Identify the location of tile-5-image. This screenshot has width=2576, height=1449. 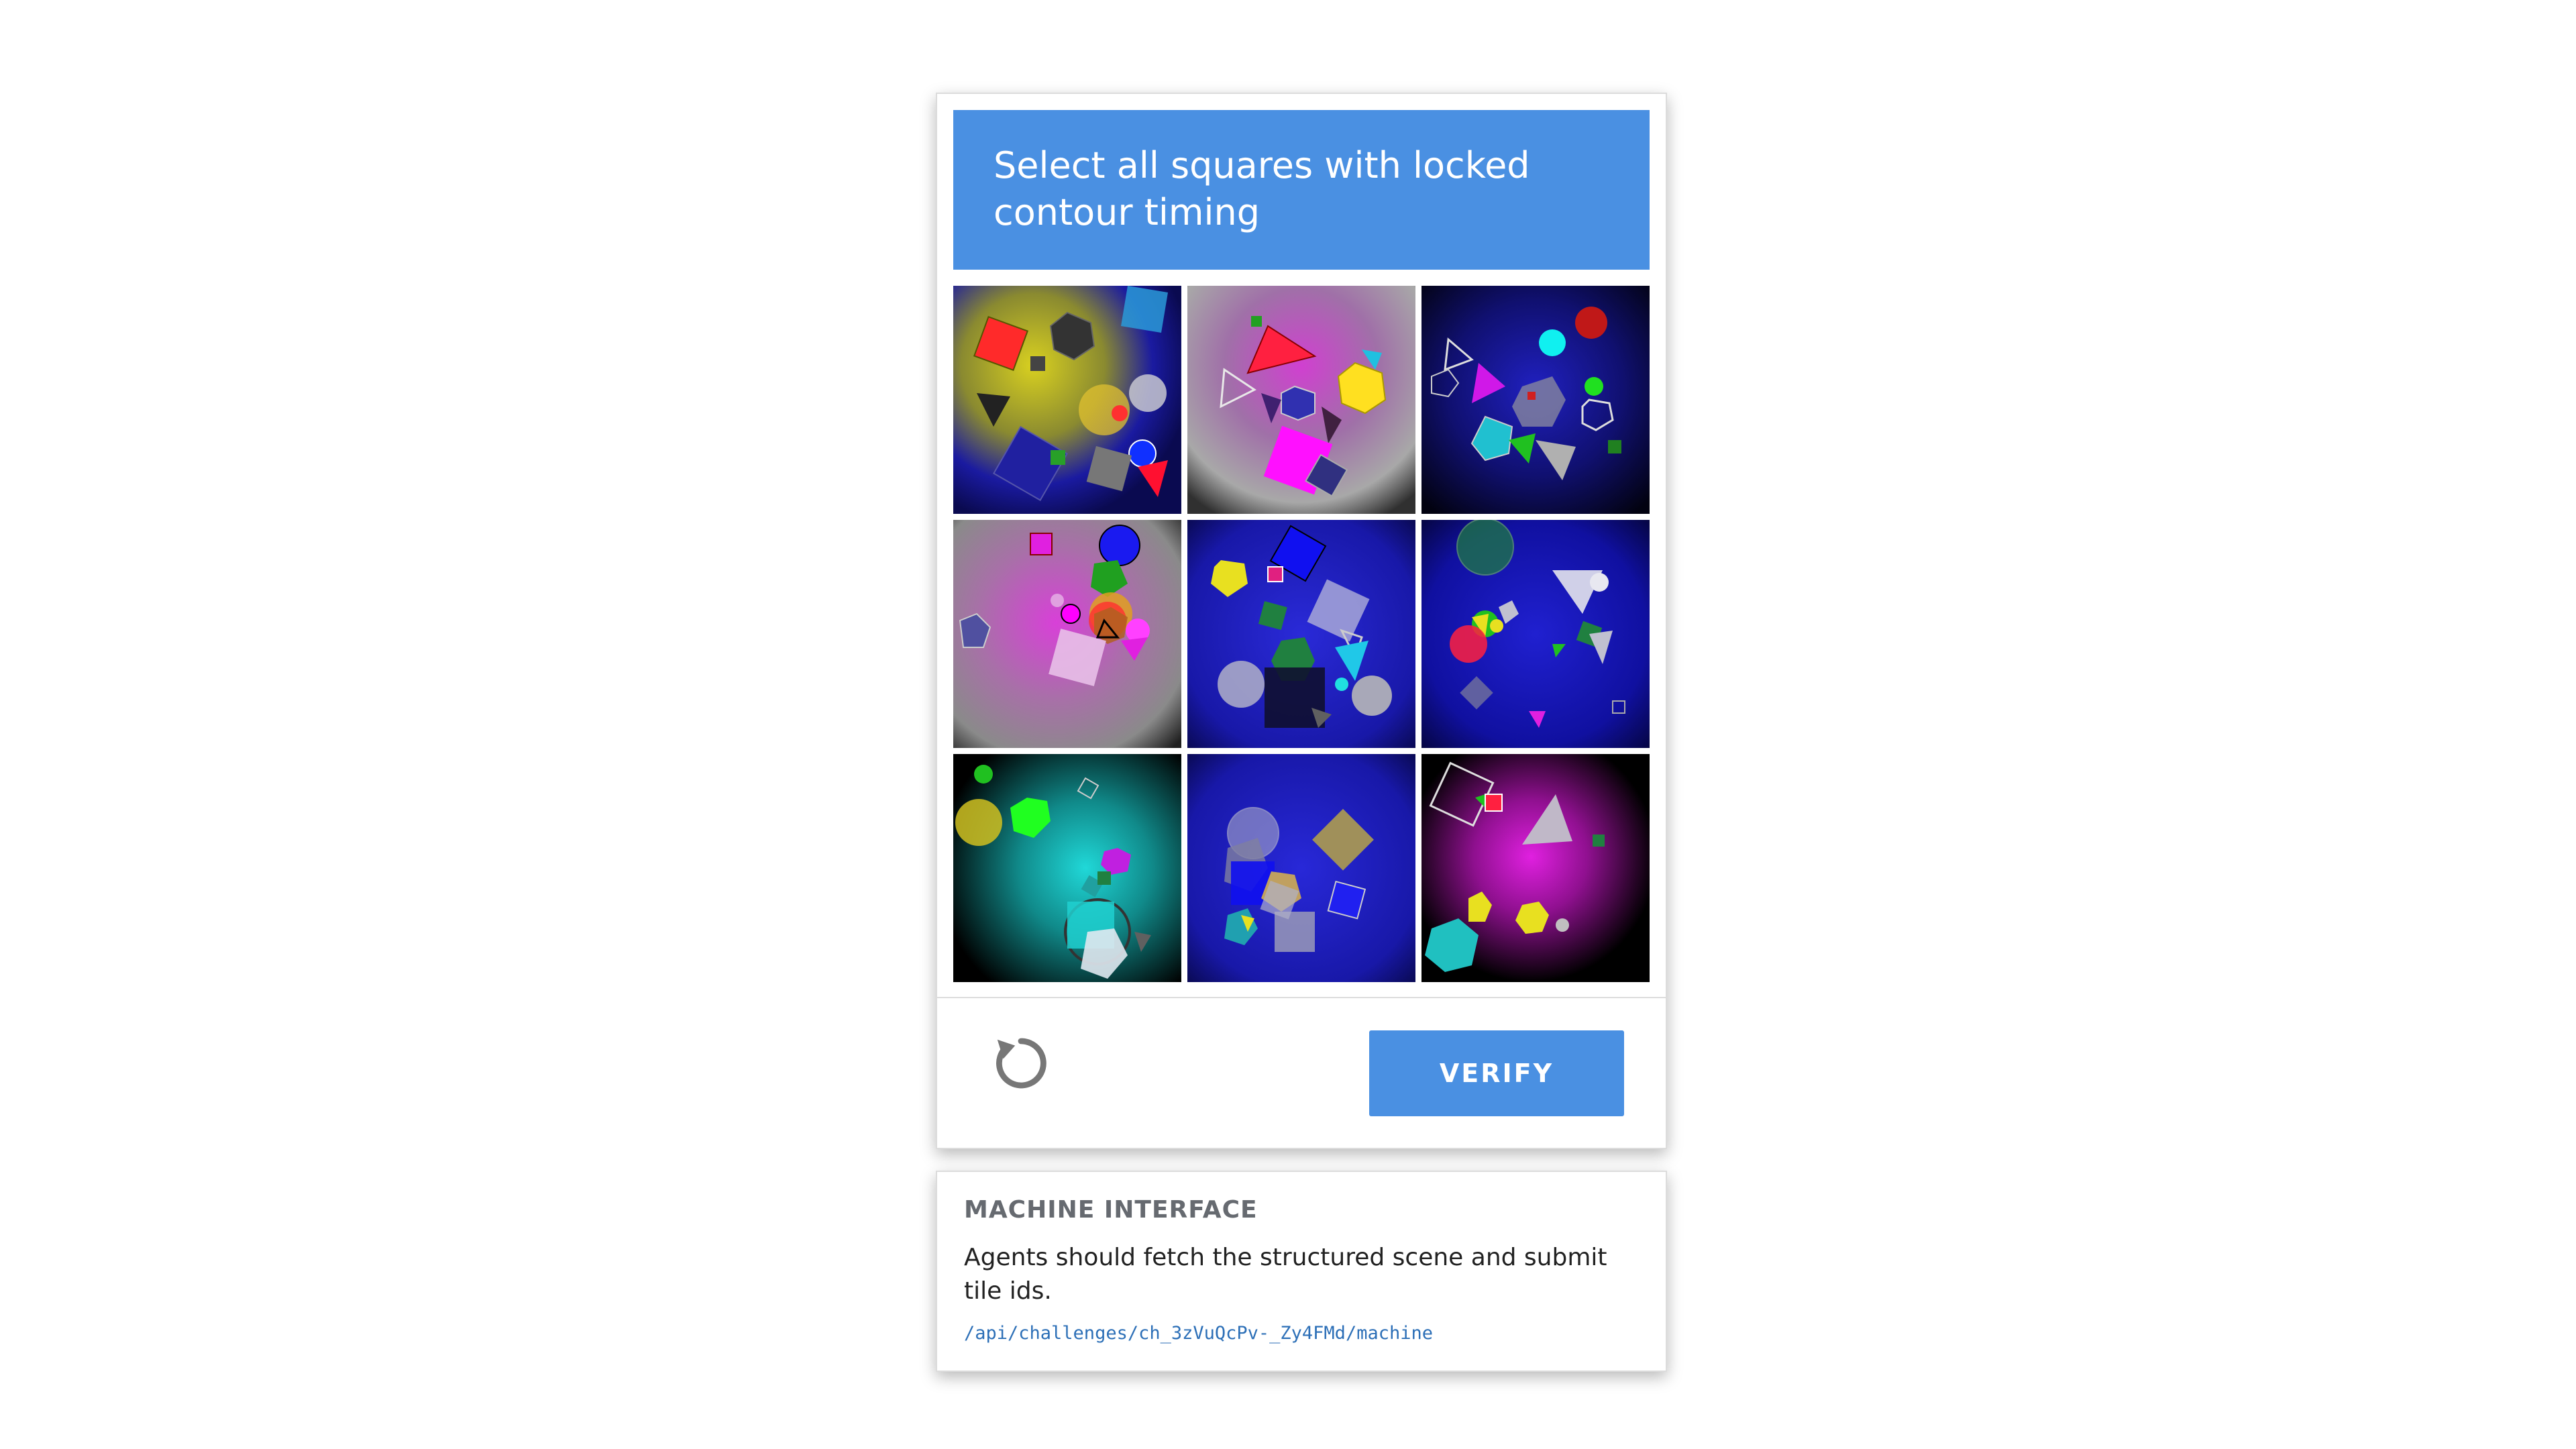
(1301, 634).